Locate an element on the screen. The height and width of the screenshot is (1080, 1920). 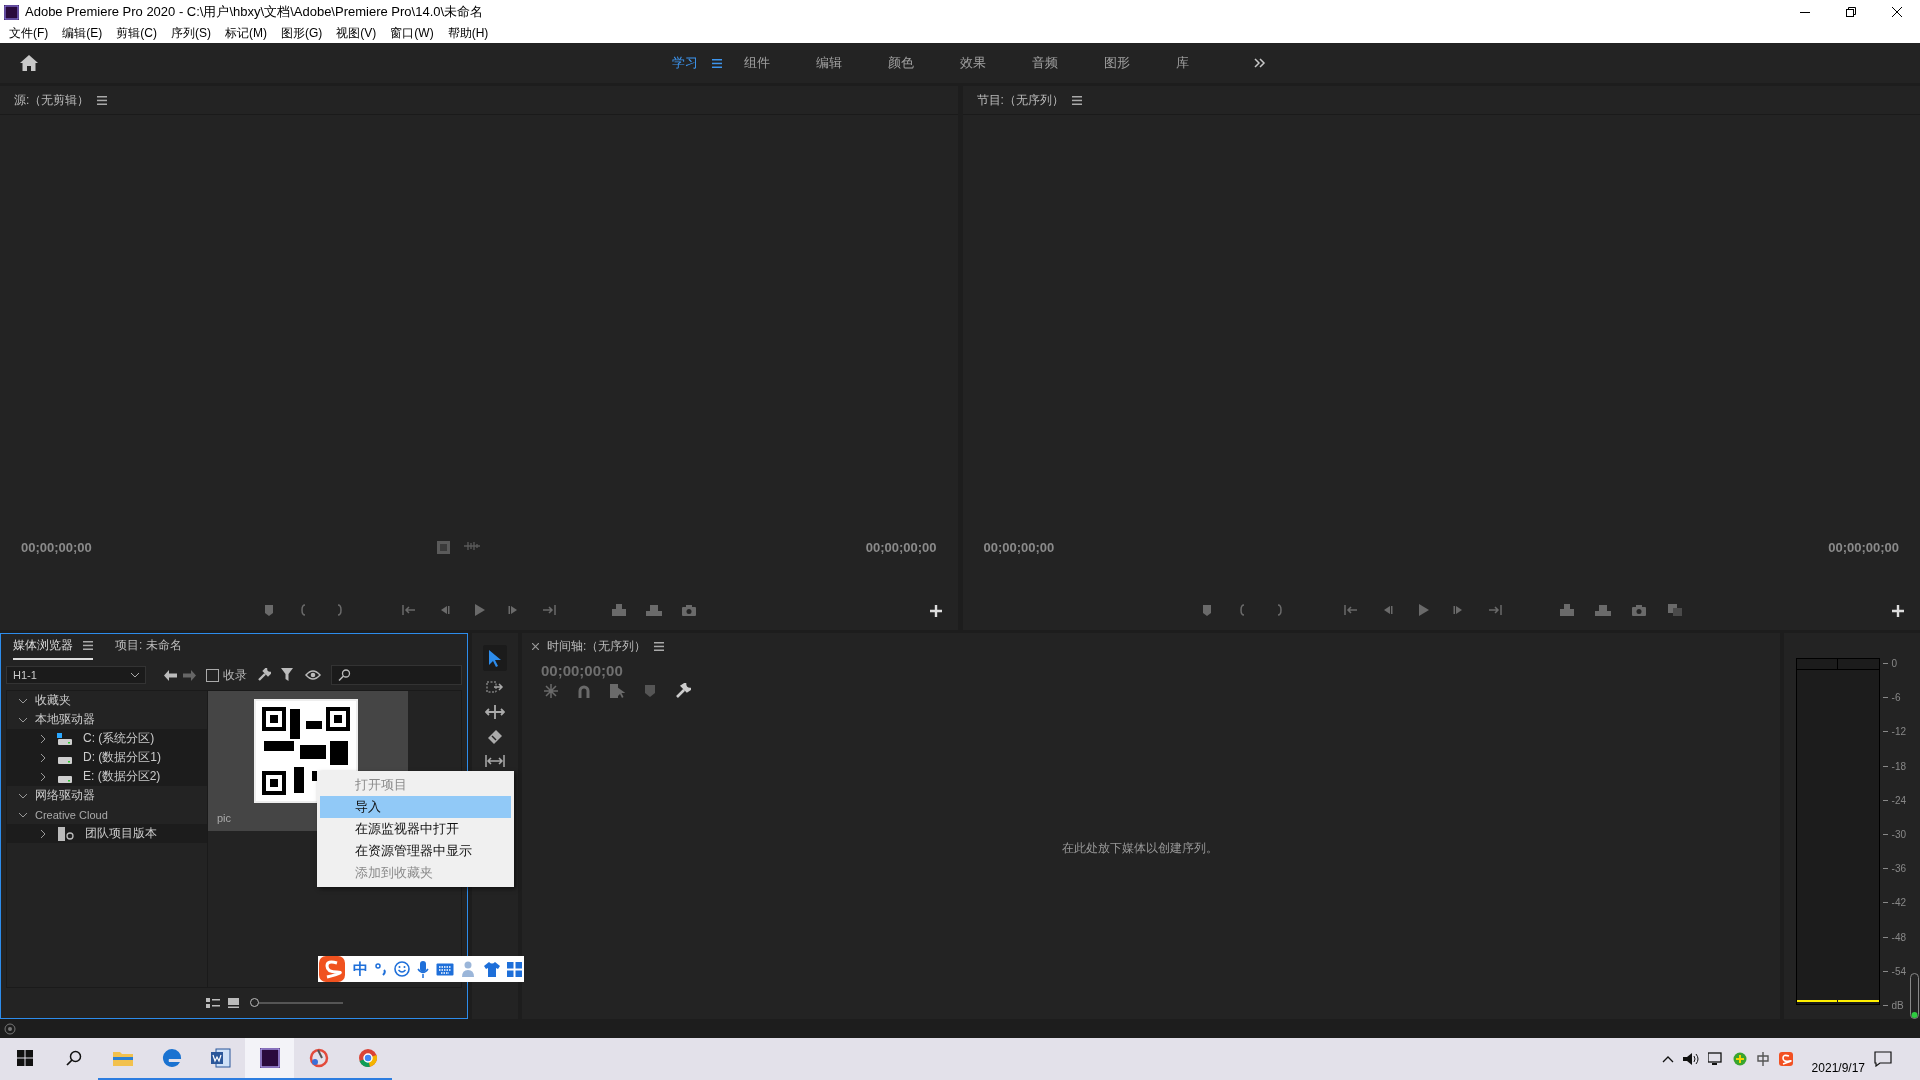
workspace-tab: 颜色 is located at coordinates (901, 63).